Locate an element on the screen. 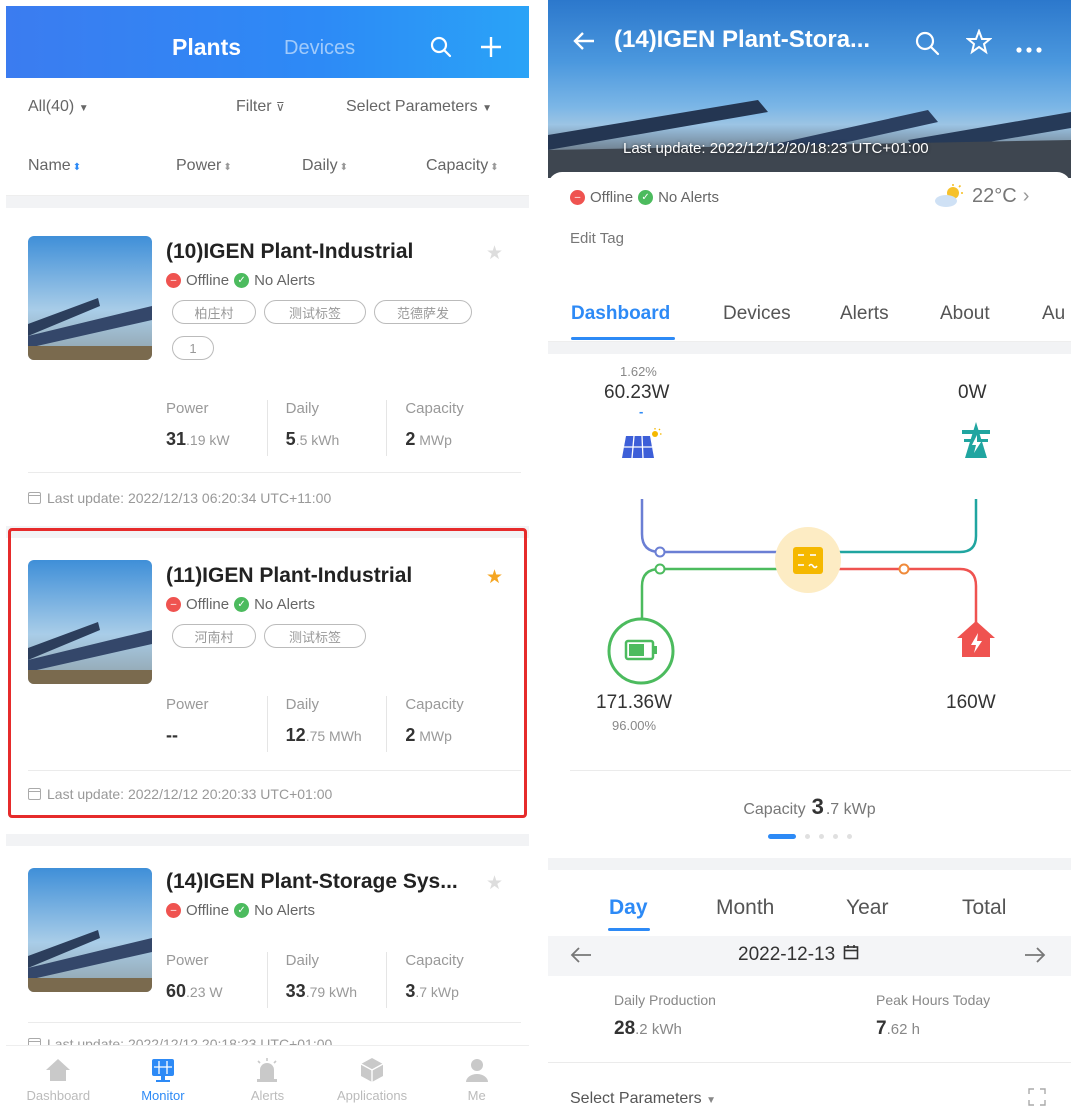 This screenshot has width=1071, height=1109. period-tabs: Day Month Year Total is located at coordinates (809, 910).